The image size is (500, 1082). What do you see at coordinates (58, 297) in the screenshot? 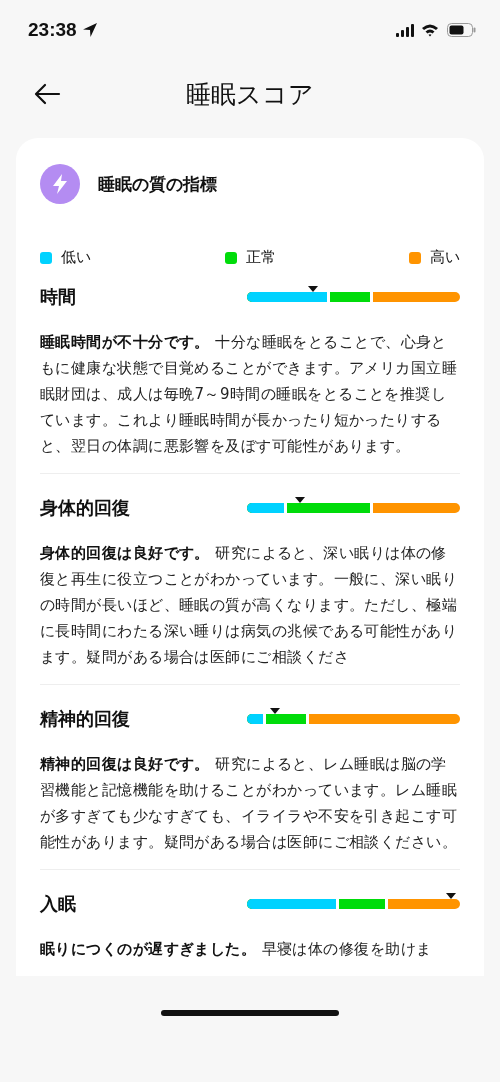
I see `metric-title: 時間` at bounding box center [58, 297].